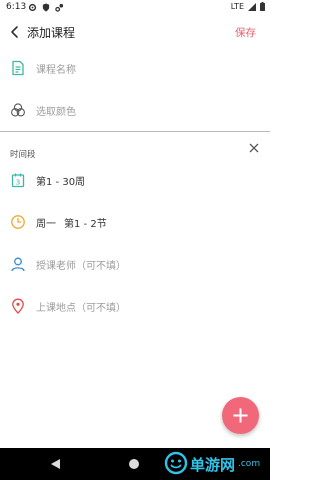  Describe the element at coordinates (56, 68) in the screenshot. I see `course-name-input: 课程名称` at that location.